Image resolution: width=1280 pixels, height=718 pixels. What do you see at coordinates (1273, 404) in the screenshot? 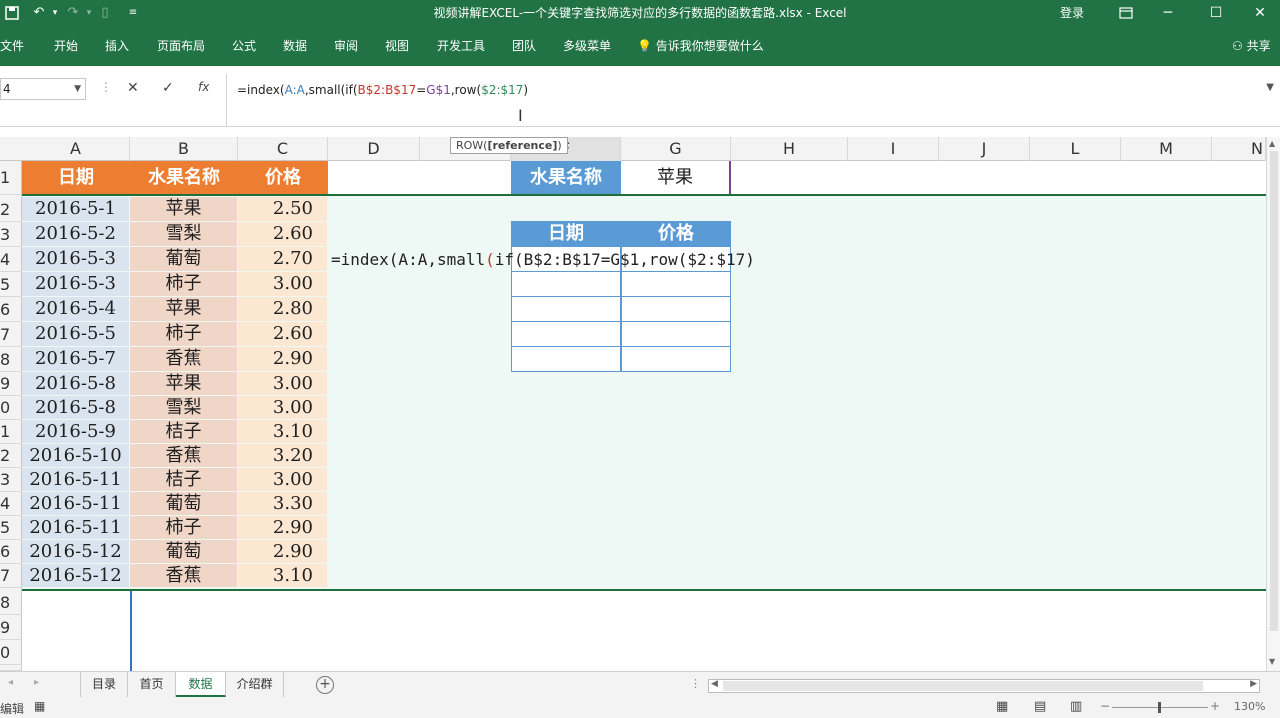
I see `vertical-scrollbar: ▲ ▼` at bounding box center [1273, 404].